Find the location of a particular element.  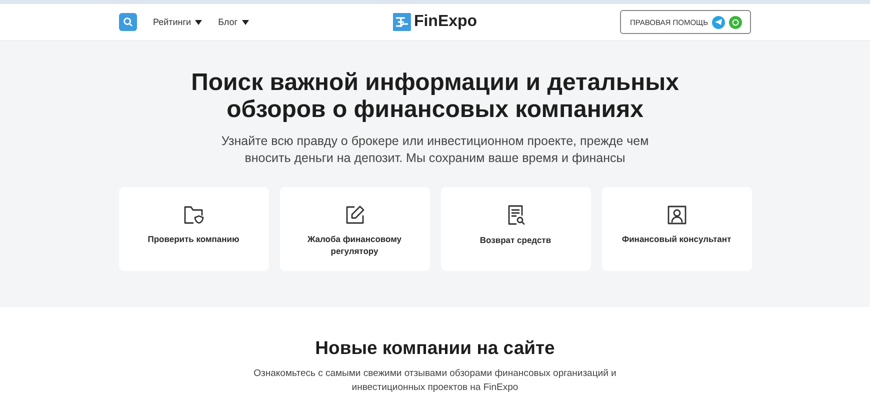

section-title: Новые компании на сайте is located at coordinates (435, 348).